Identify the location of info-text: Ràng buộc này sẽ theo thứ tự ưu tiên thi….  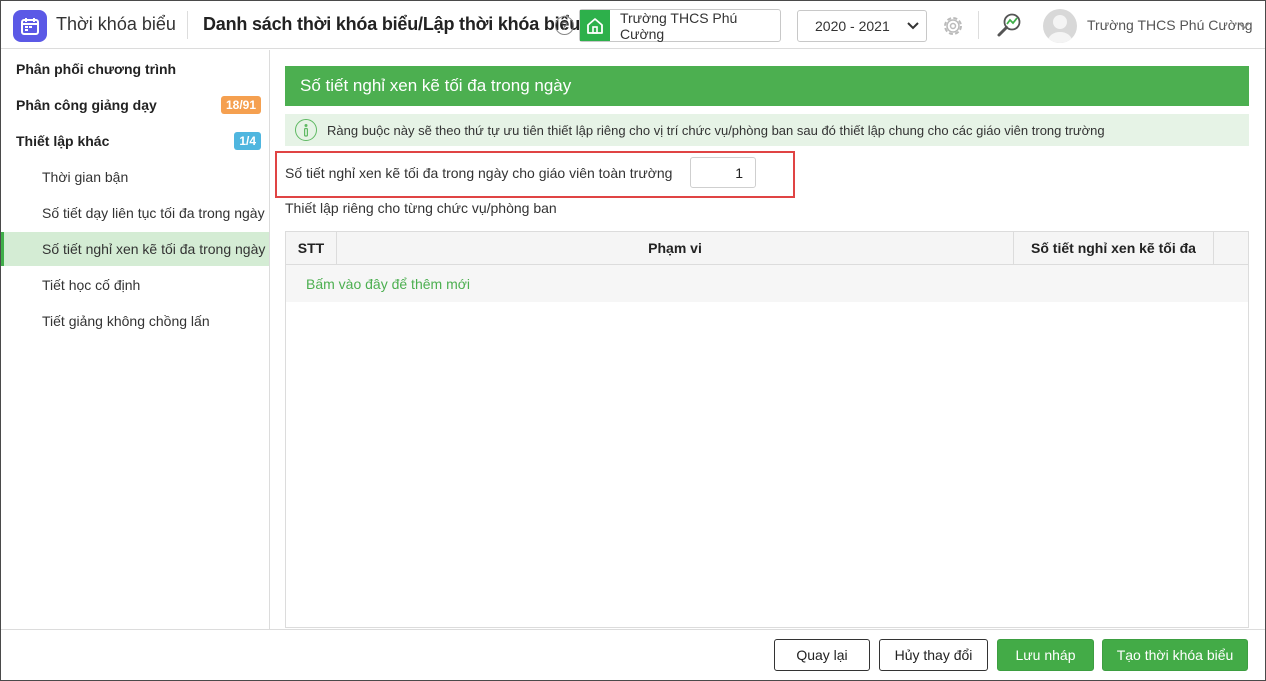
(716, 130).